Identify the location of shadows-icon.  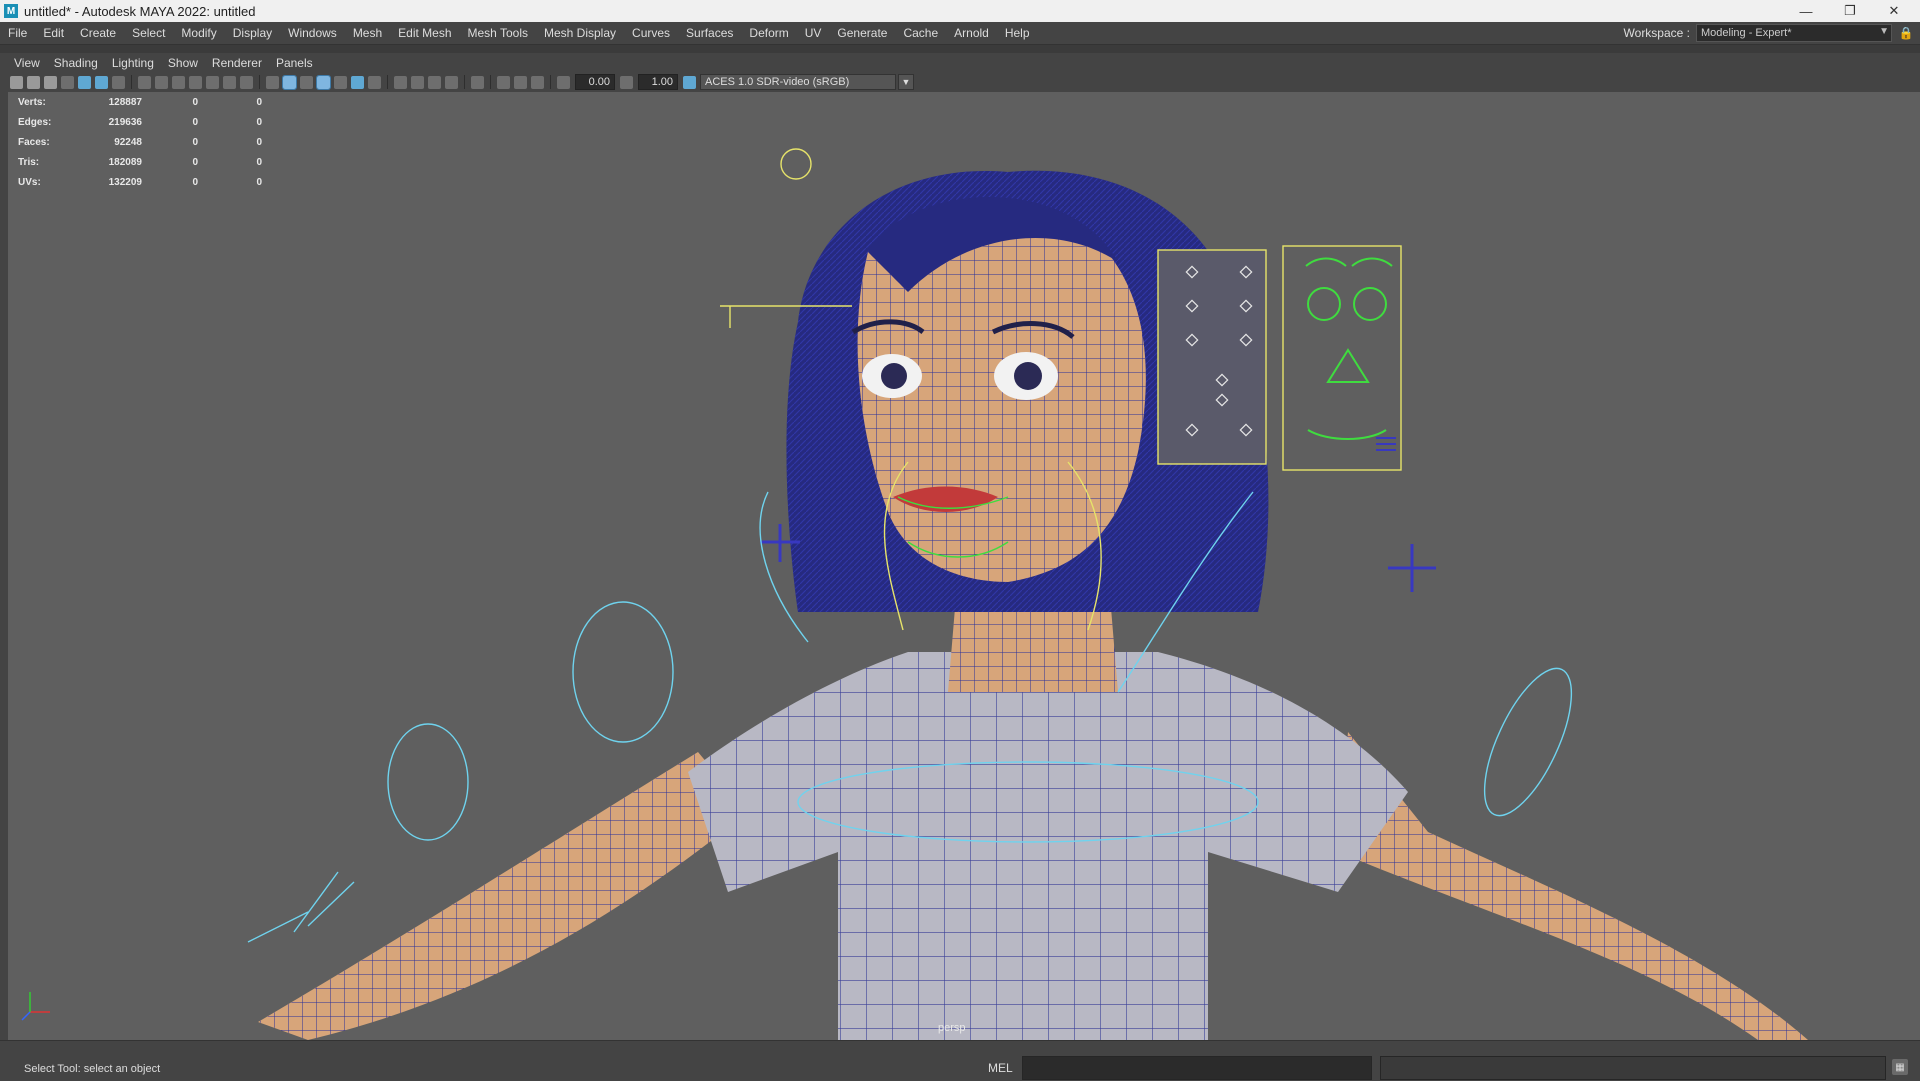
(374, 82).